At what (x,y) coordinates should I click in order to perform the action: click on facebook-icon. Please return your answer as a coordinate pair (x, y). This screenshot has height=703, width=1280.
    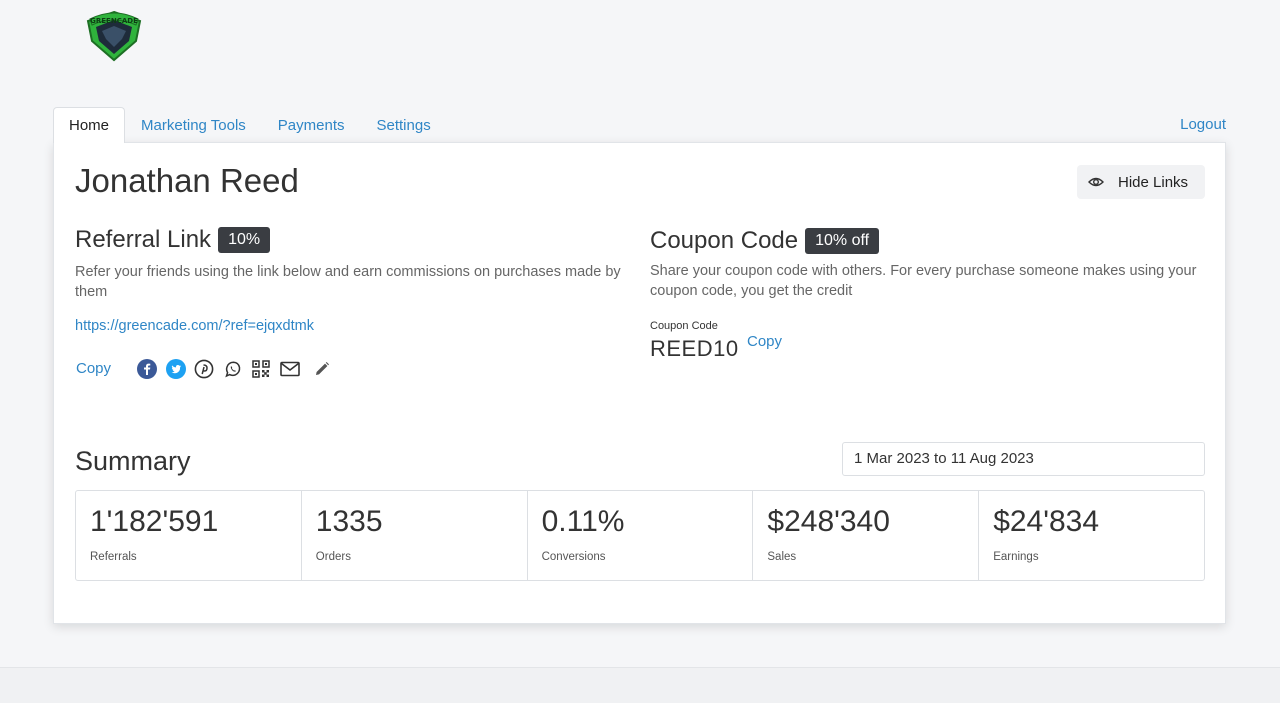
    Looking at the image, I should click on (147, 369).